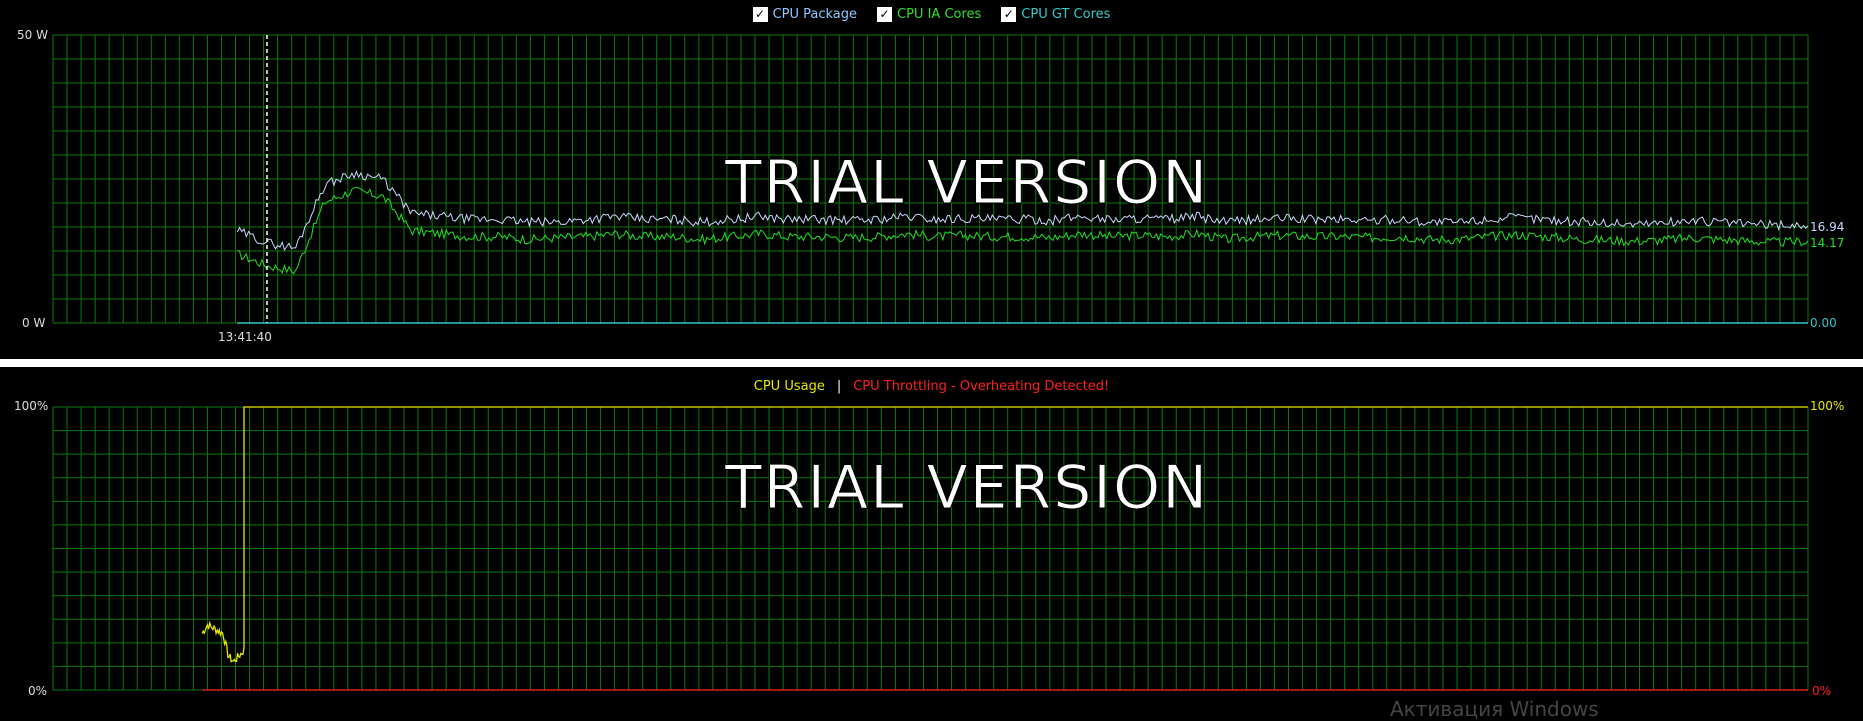 The width and height of the screenshot is (1863, 721). Describe the element at coordinates (1494, 709) in the screenshot. I see `windows-activation-watermark: Активация Windows` at that location.